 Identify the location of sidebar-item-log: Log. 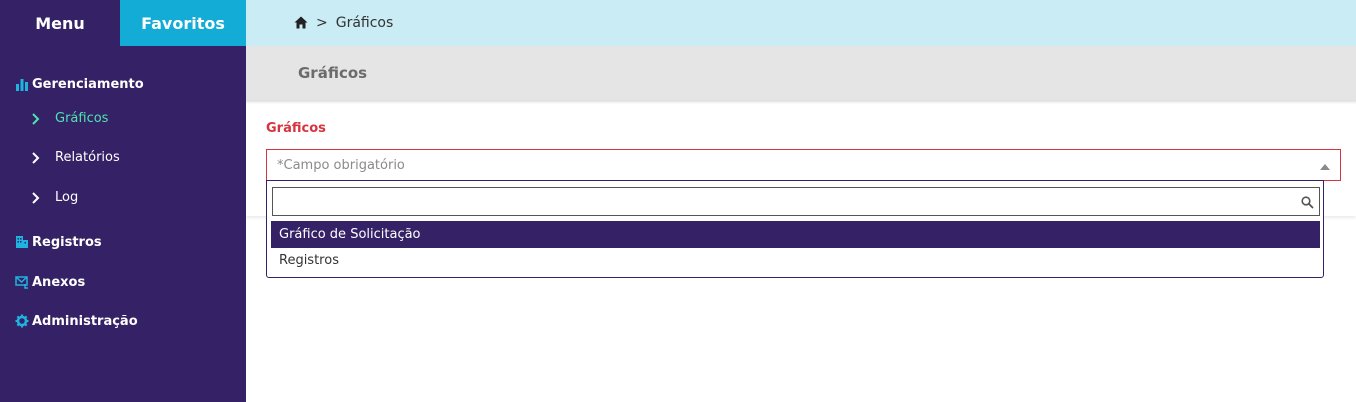
(55, 197).